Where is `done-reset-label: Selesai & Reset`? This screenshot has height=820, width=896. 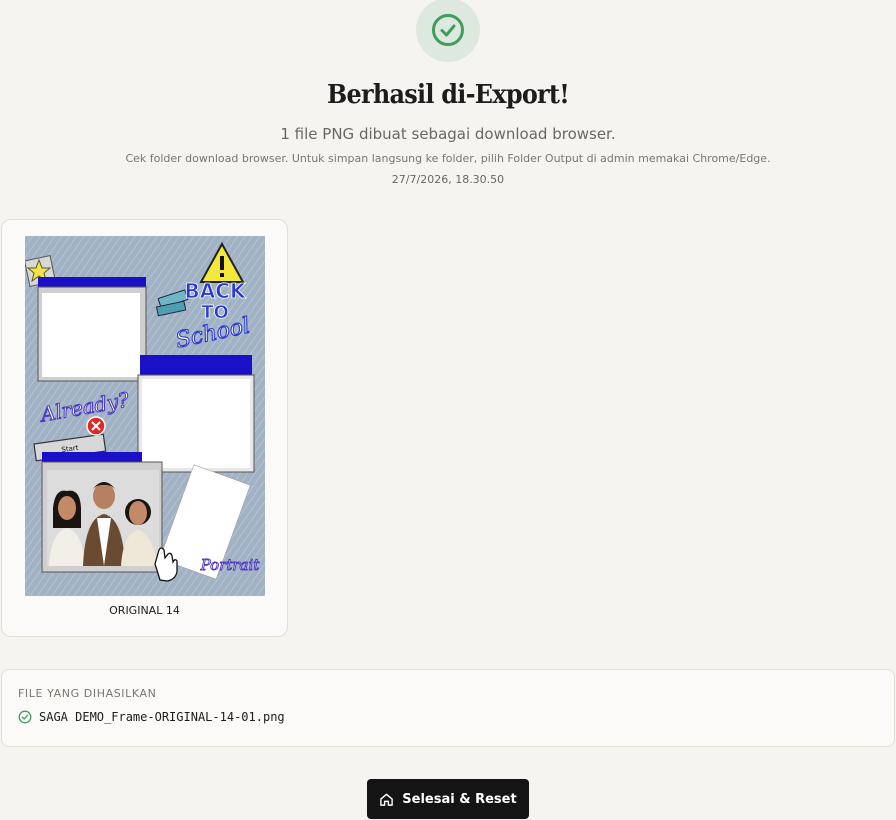 done-reset-label: Selesai & Reset is located at coordinates (459, 799).